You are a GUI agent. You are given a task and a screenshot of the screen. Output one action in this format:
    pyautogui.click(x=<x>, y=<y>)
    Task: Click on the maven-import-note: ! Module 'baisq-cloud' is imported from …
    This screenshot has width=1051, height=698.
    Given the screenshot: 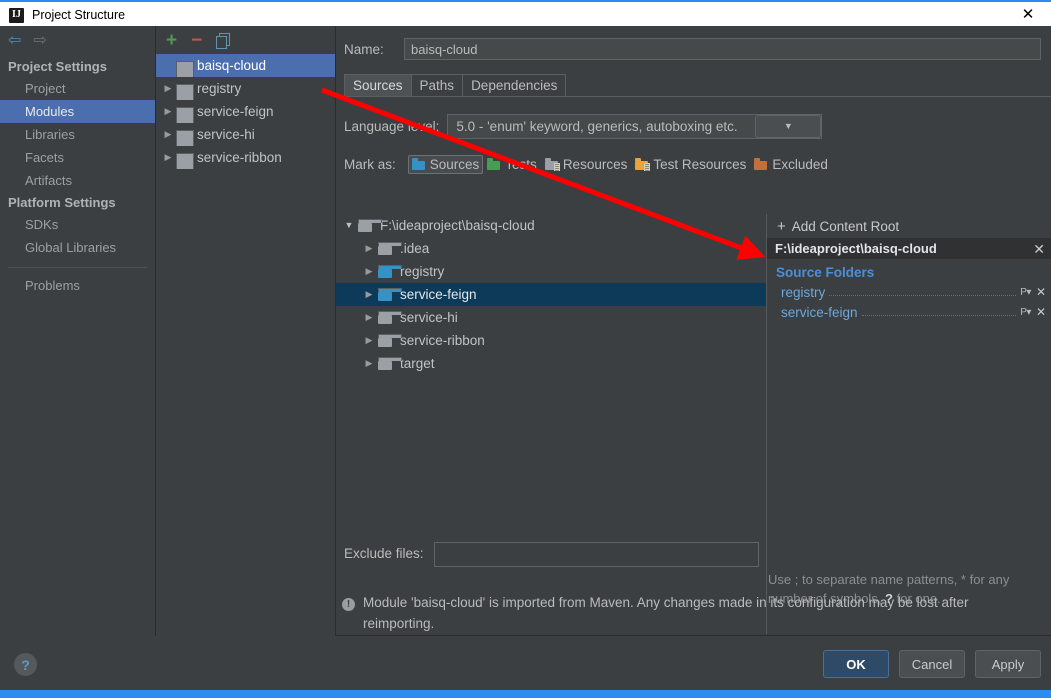 What is the action you would take?
    pyautogui.click(x=689, y=613)
    